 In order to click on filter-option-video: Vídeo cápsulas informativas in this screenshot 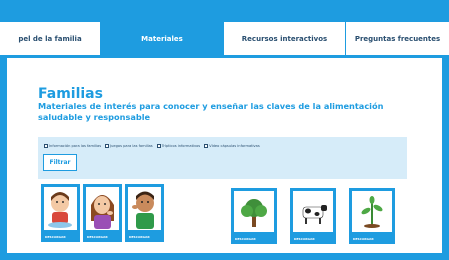, I will do `click(232, 146)`.